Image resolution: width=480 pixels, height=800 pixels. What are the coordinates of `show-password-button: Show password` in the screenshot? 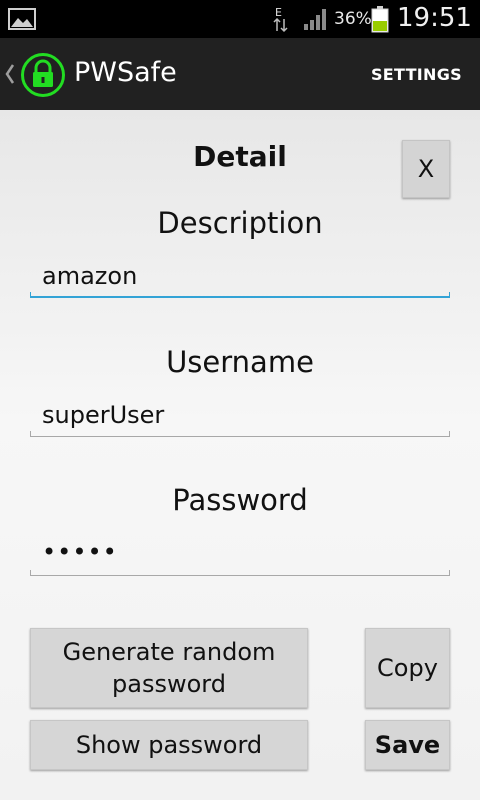 It's located at (169, 745).